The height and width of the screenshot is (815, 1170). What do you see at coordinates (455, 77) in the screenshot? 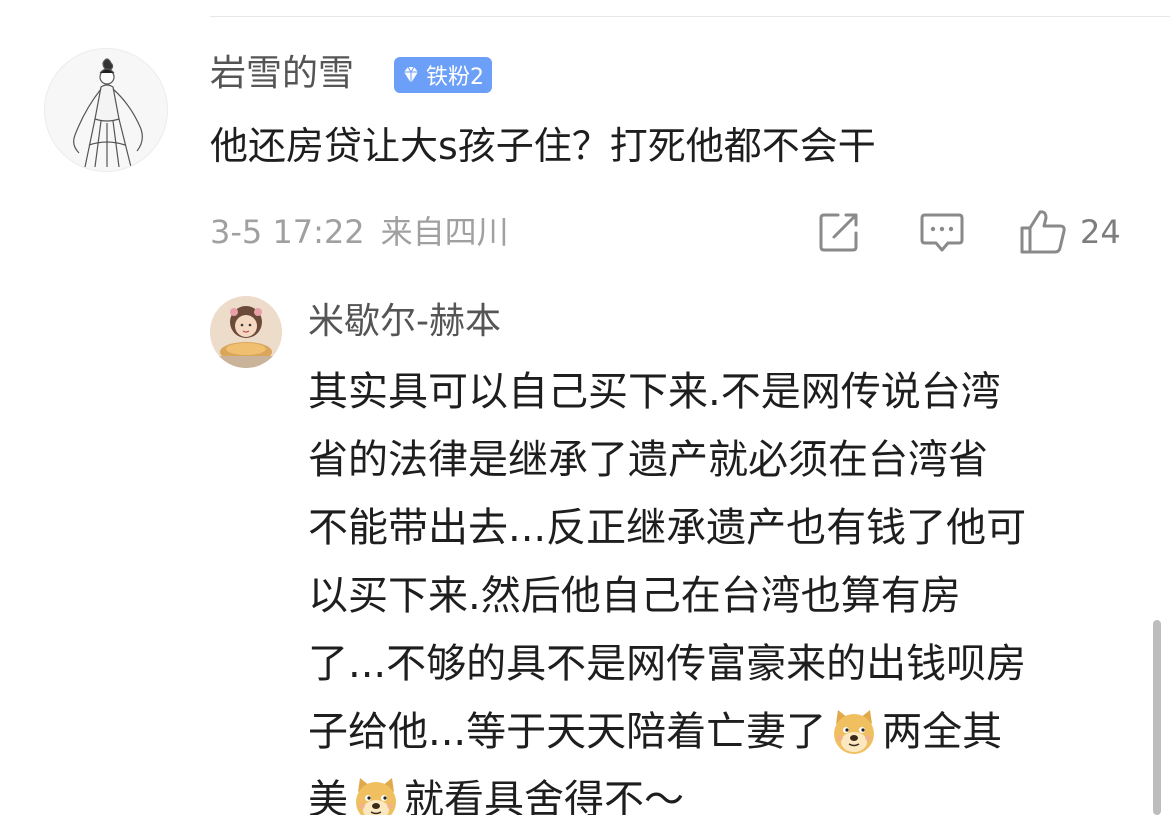
I see `badge-label: 铁粉2` at bounding box center [455, 77].